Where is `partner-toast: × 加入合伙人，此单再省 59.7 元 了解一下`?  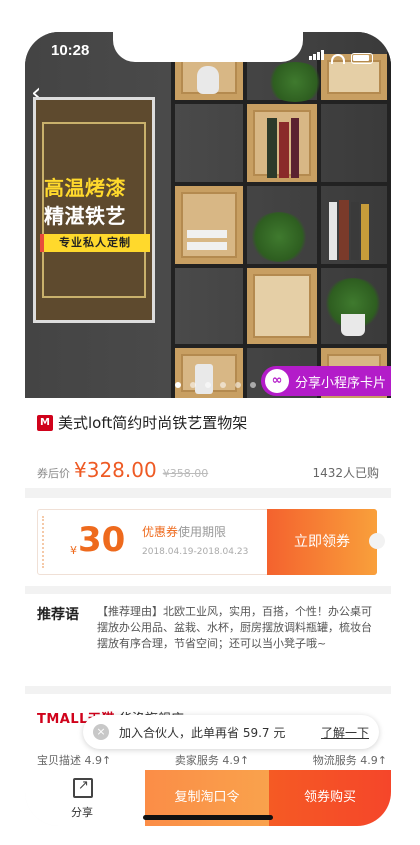 partner-toast: × 加入合伙人，此单再省 59.7 元 了解一下 is located at coordinates (231, 732).